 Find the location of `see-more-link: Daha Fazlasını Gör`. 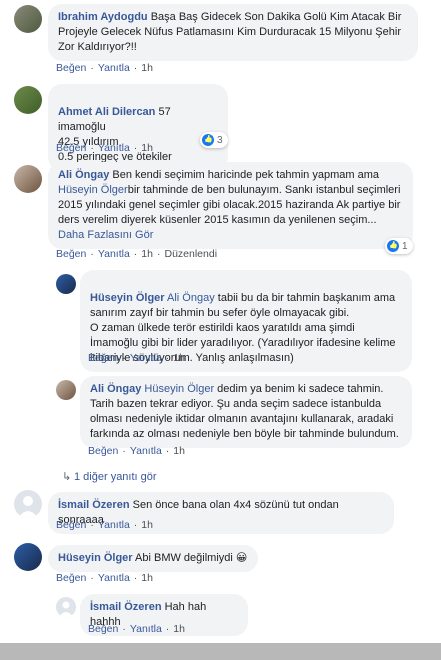

see-more-link: Daha Fazlasını Gör is located at coordinates (105, 235).